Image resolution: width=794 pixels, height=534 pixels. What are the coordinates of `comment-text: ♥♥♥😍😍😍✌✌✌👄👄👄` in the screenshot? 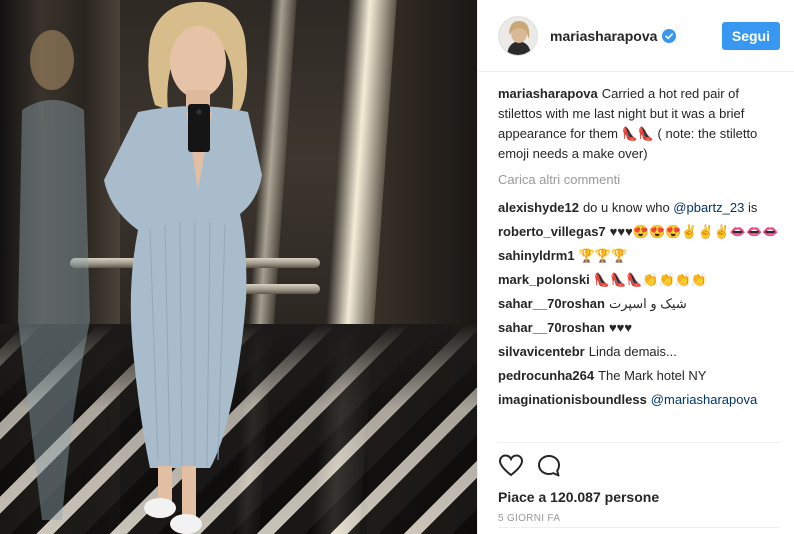 It's located at (694, 231).